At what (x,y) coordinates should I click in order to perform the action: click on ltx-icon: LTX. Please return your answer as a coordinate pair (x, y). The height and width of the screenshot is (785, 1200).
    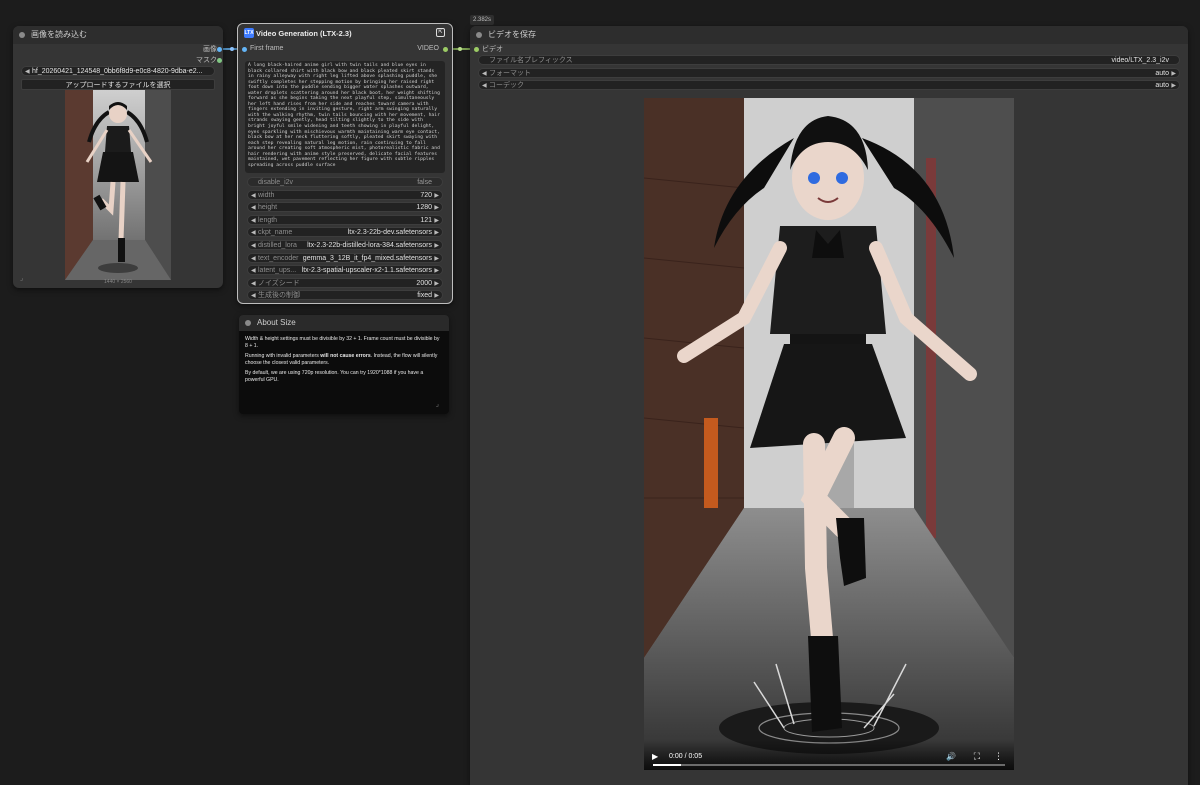
    Looking at the image, I should click on (249, 33).